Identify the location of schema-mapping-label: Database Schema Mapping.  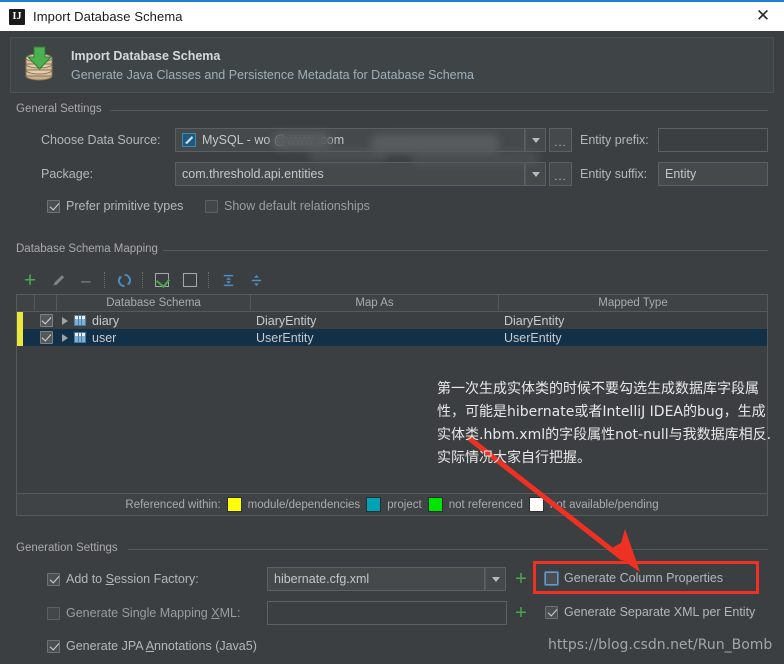
(89, 249).